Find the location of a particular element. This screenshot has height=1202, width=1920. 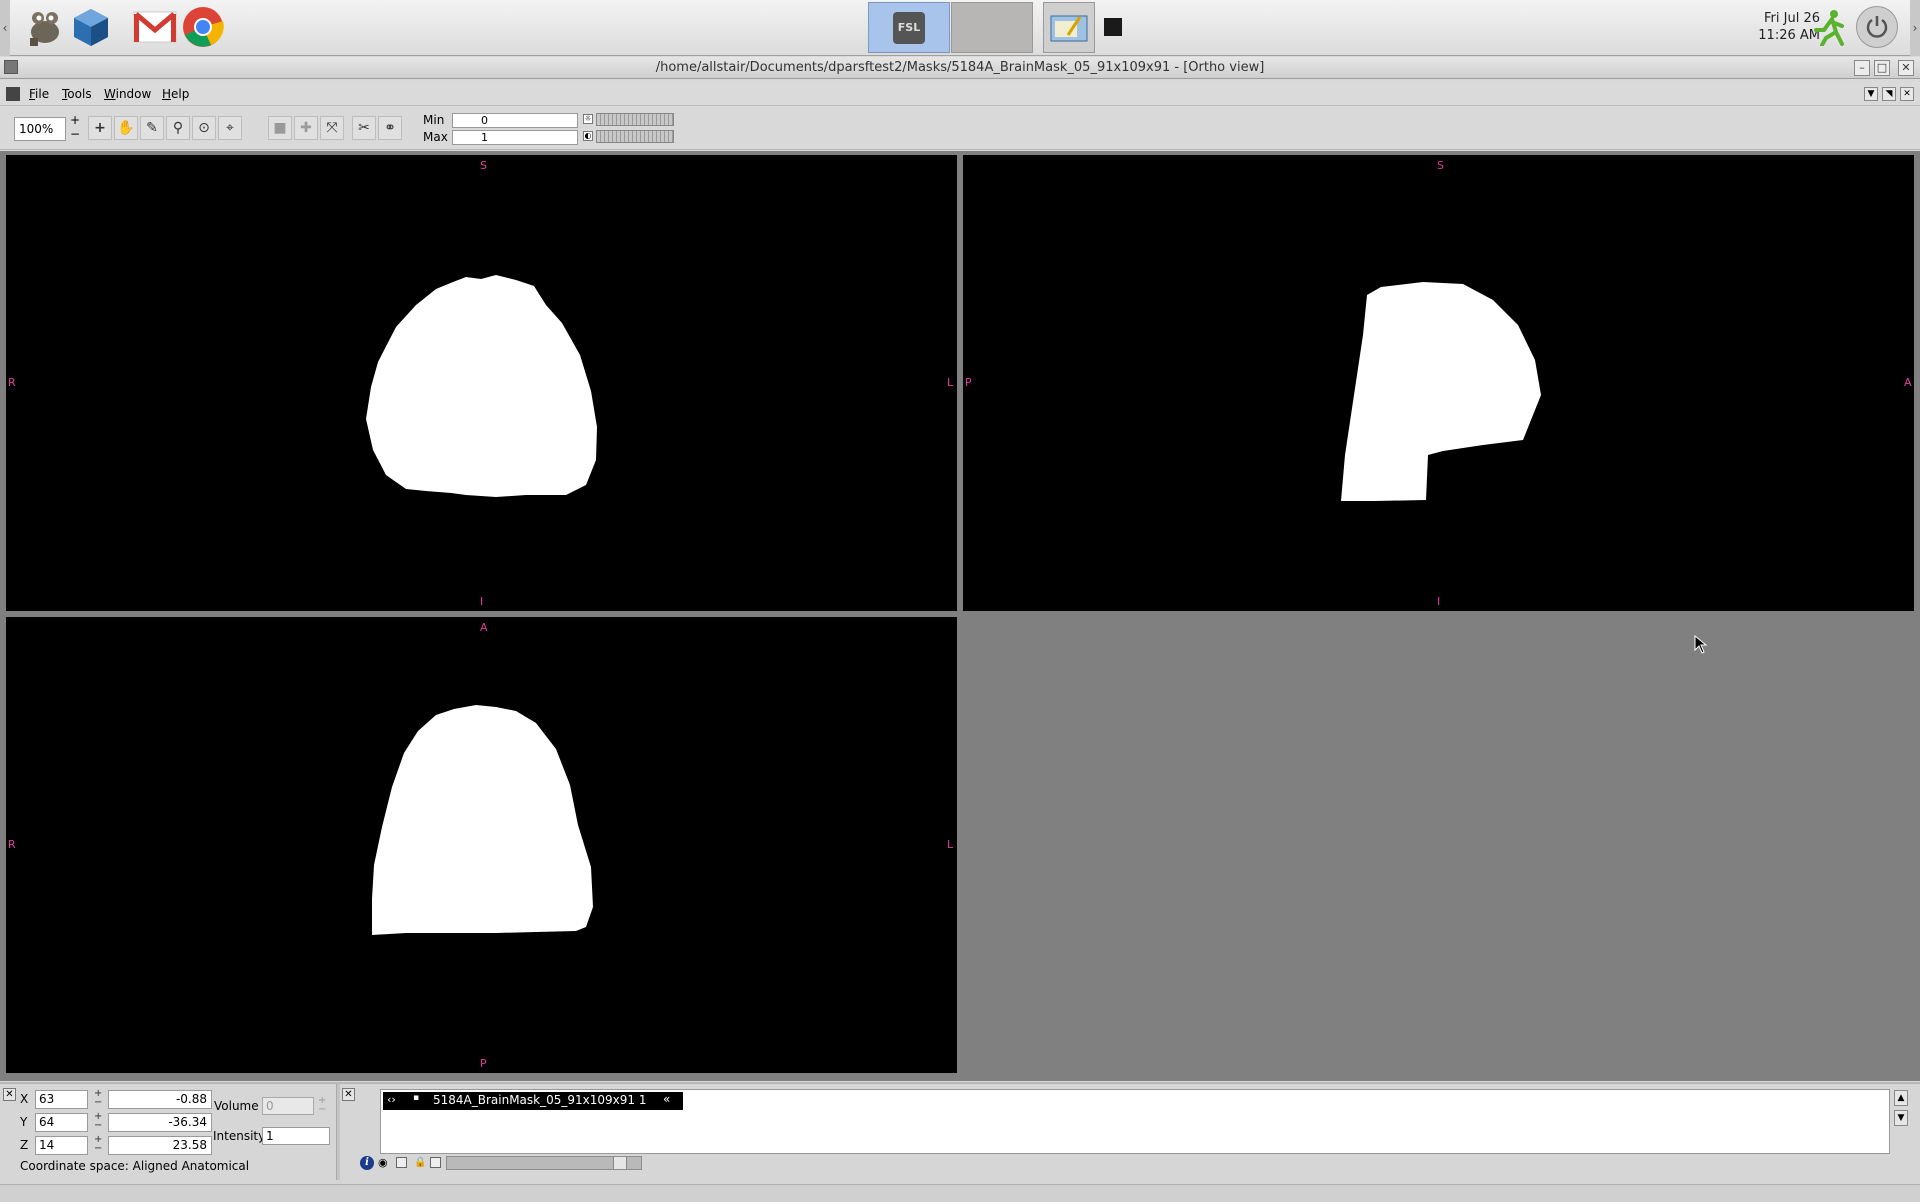

task-app-small-icon is located at coordinates (1113, 27).